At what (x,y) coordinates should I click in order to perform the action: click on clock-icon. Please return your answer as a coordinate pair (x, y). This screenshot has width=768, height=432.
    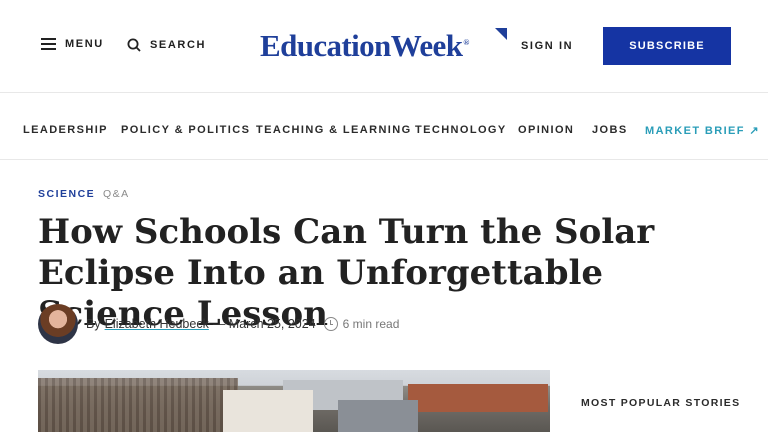
    Looking at the image, I should click on (330, 324).